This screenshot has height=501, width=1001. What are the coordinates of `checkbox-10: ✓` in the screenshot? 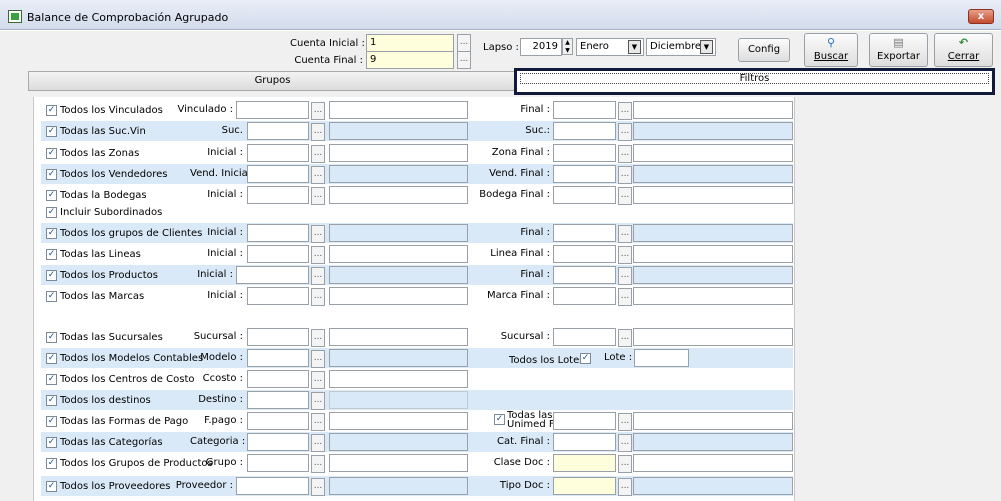 It's located at (51, 358).